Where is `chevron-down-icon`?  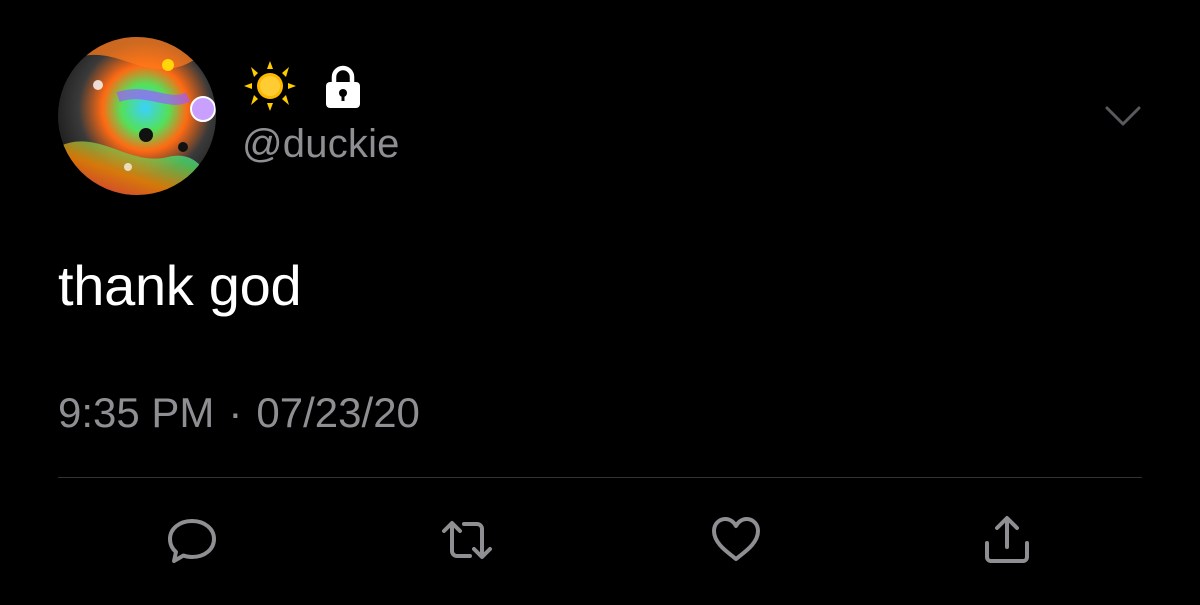
chevron-down-icon is located at coordinates (1123, 116).